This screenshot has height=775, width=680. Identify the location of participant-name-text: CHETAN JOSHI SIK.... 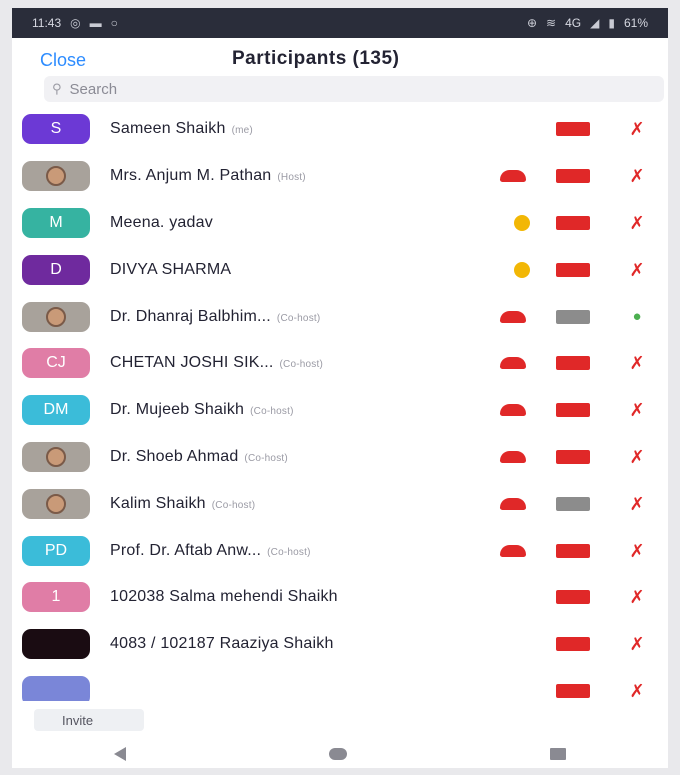
(192, 363).